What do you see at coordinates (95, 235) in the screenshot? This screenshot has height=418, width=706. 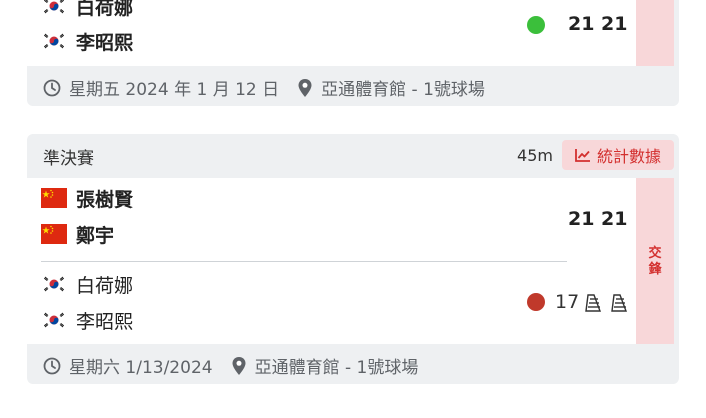 I see `player-name: 鄭宇` at bounding box center [95, 235].